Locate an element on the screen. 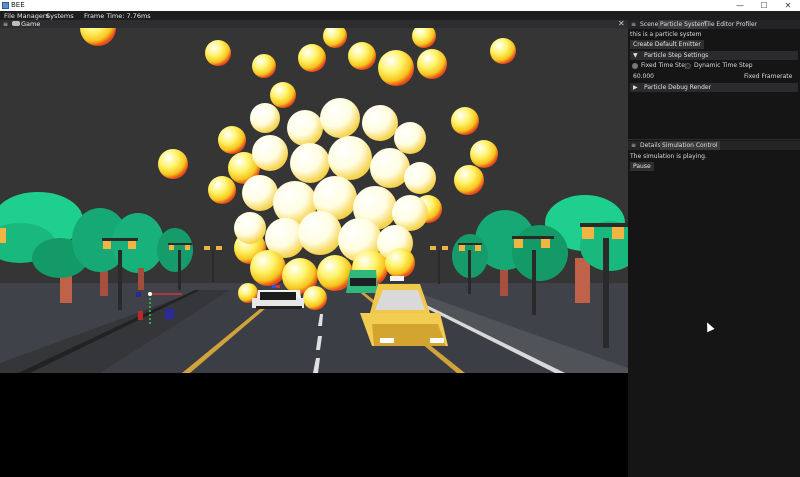 This screenshot has height=477, width=800. pause-button: Pause is located at coordinates (642, 166).